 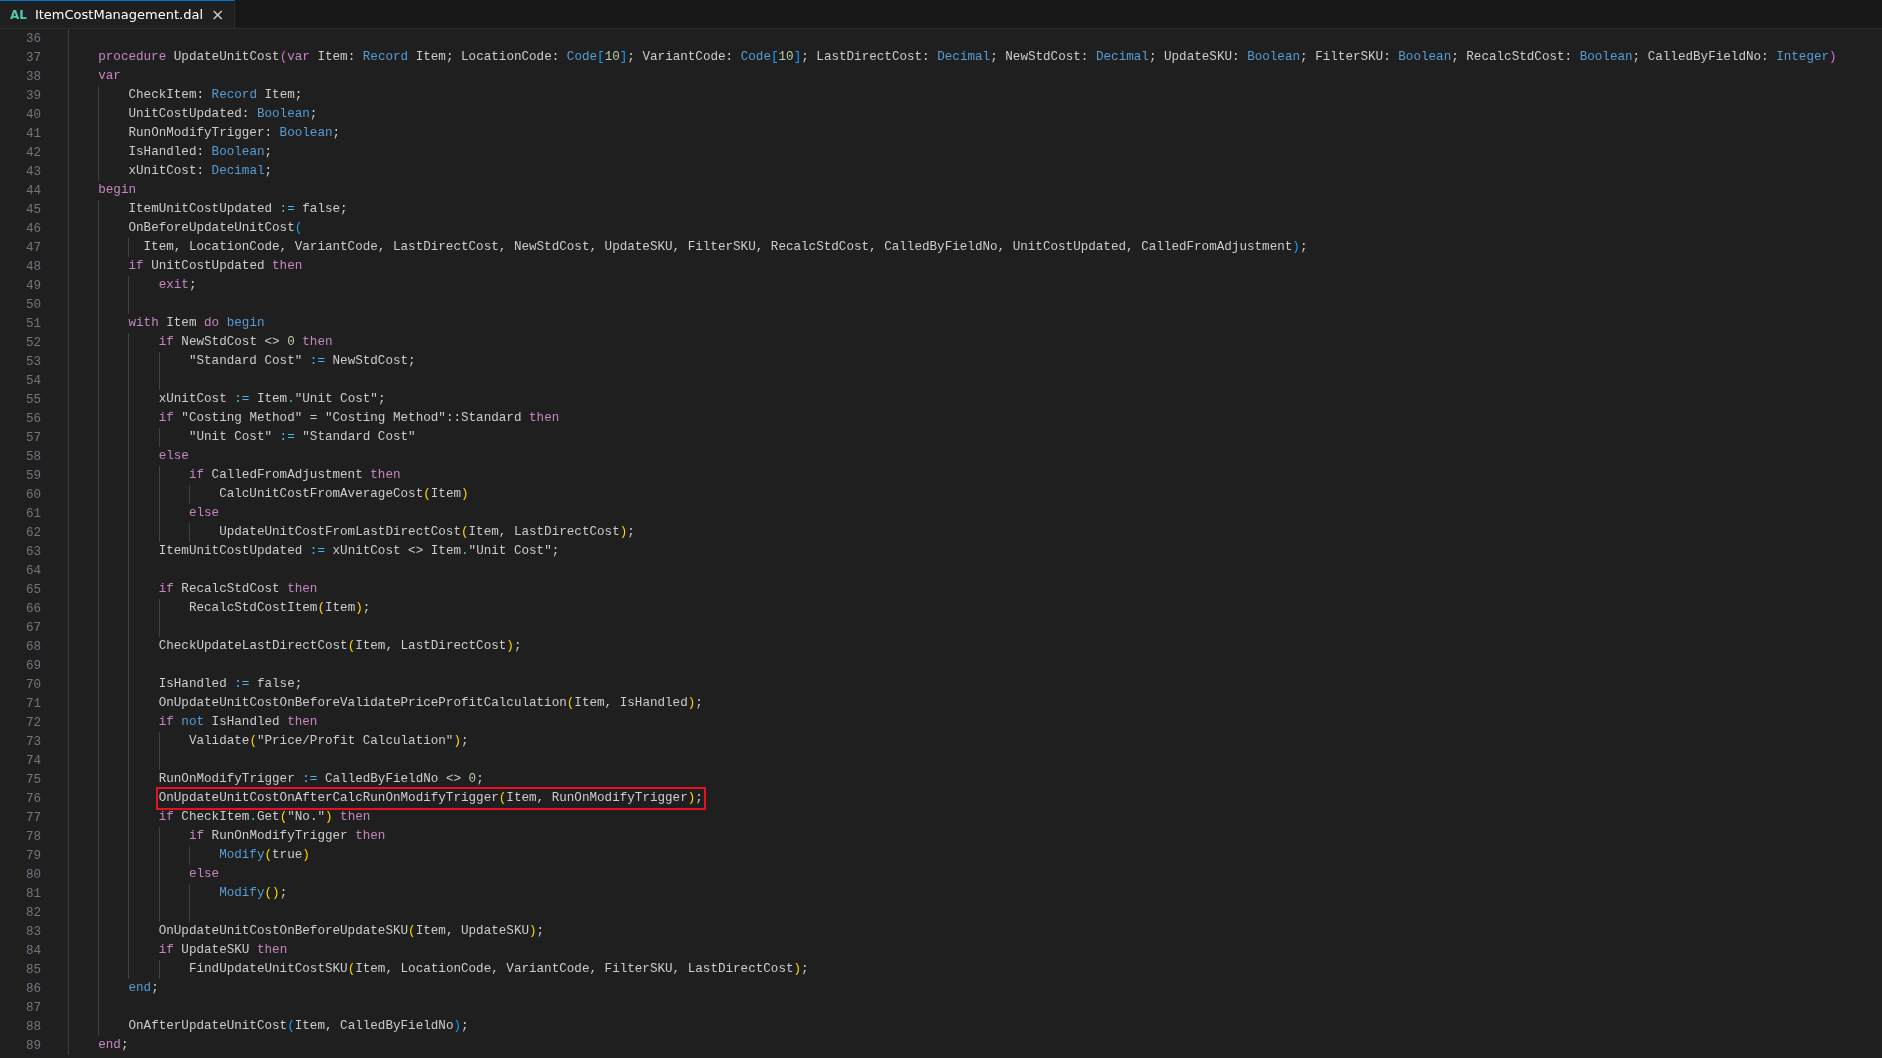 I want to click on line-number: 41, so click(x=33, y=133).